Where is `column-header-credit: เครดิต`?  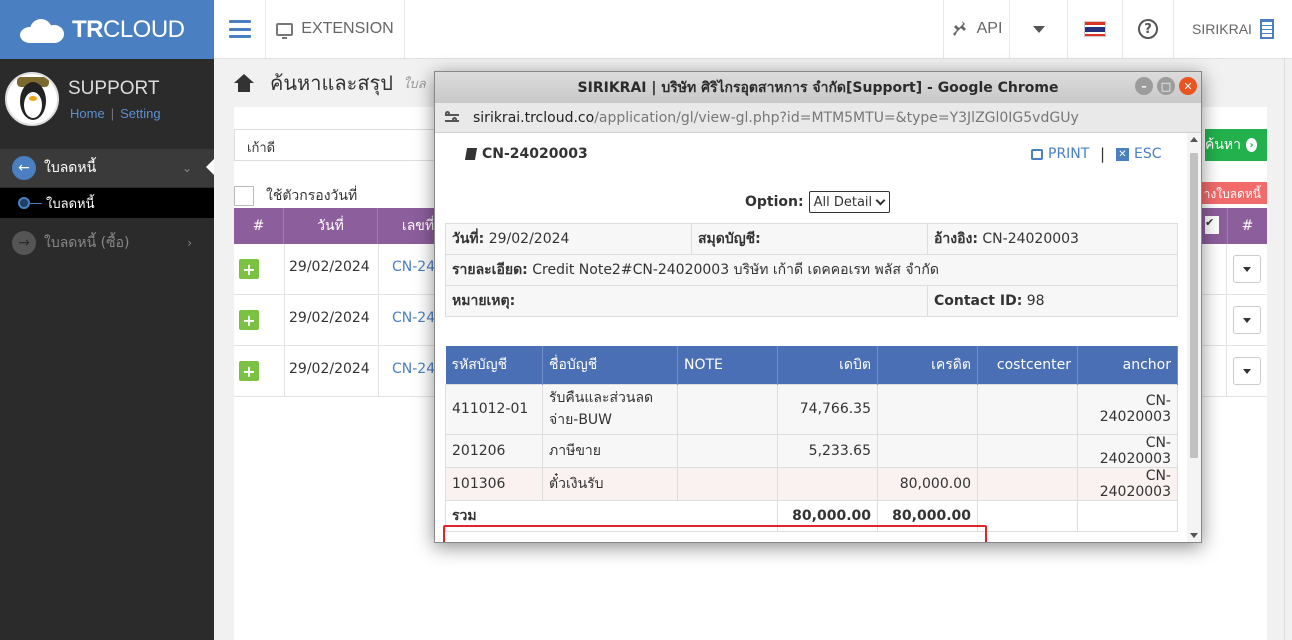 column-header-credit: เครดิต is located at coordinates (927, 365).